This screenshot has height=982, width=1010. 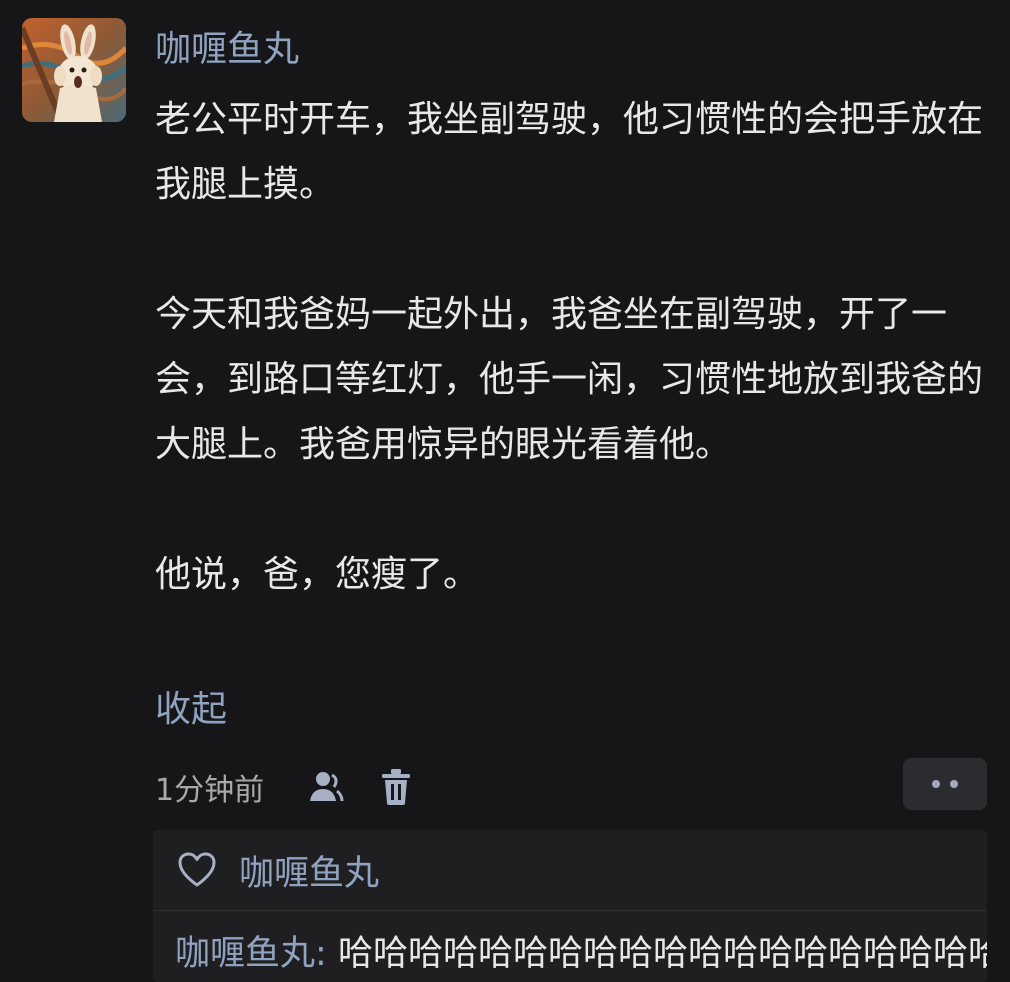 What do you see at coordinates (299, 787) in the screenshot?
I see `comment-meta: 1分钟前` at bounding box center [299, 787].